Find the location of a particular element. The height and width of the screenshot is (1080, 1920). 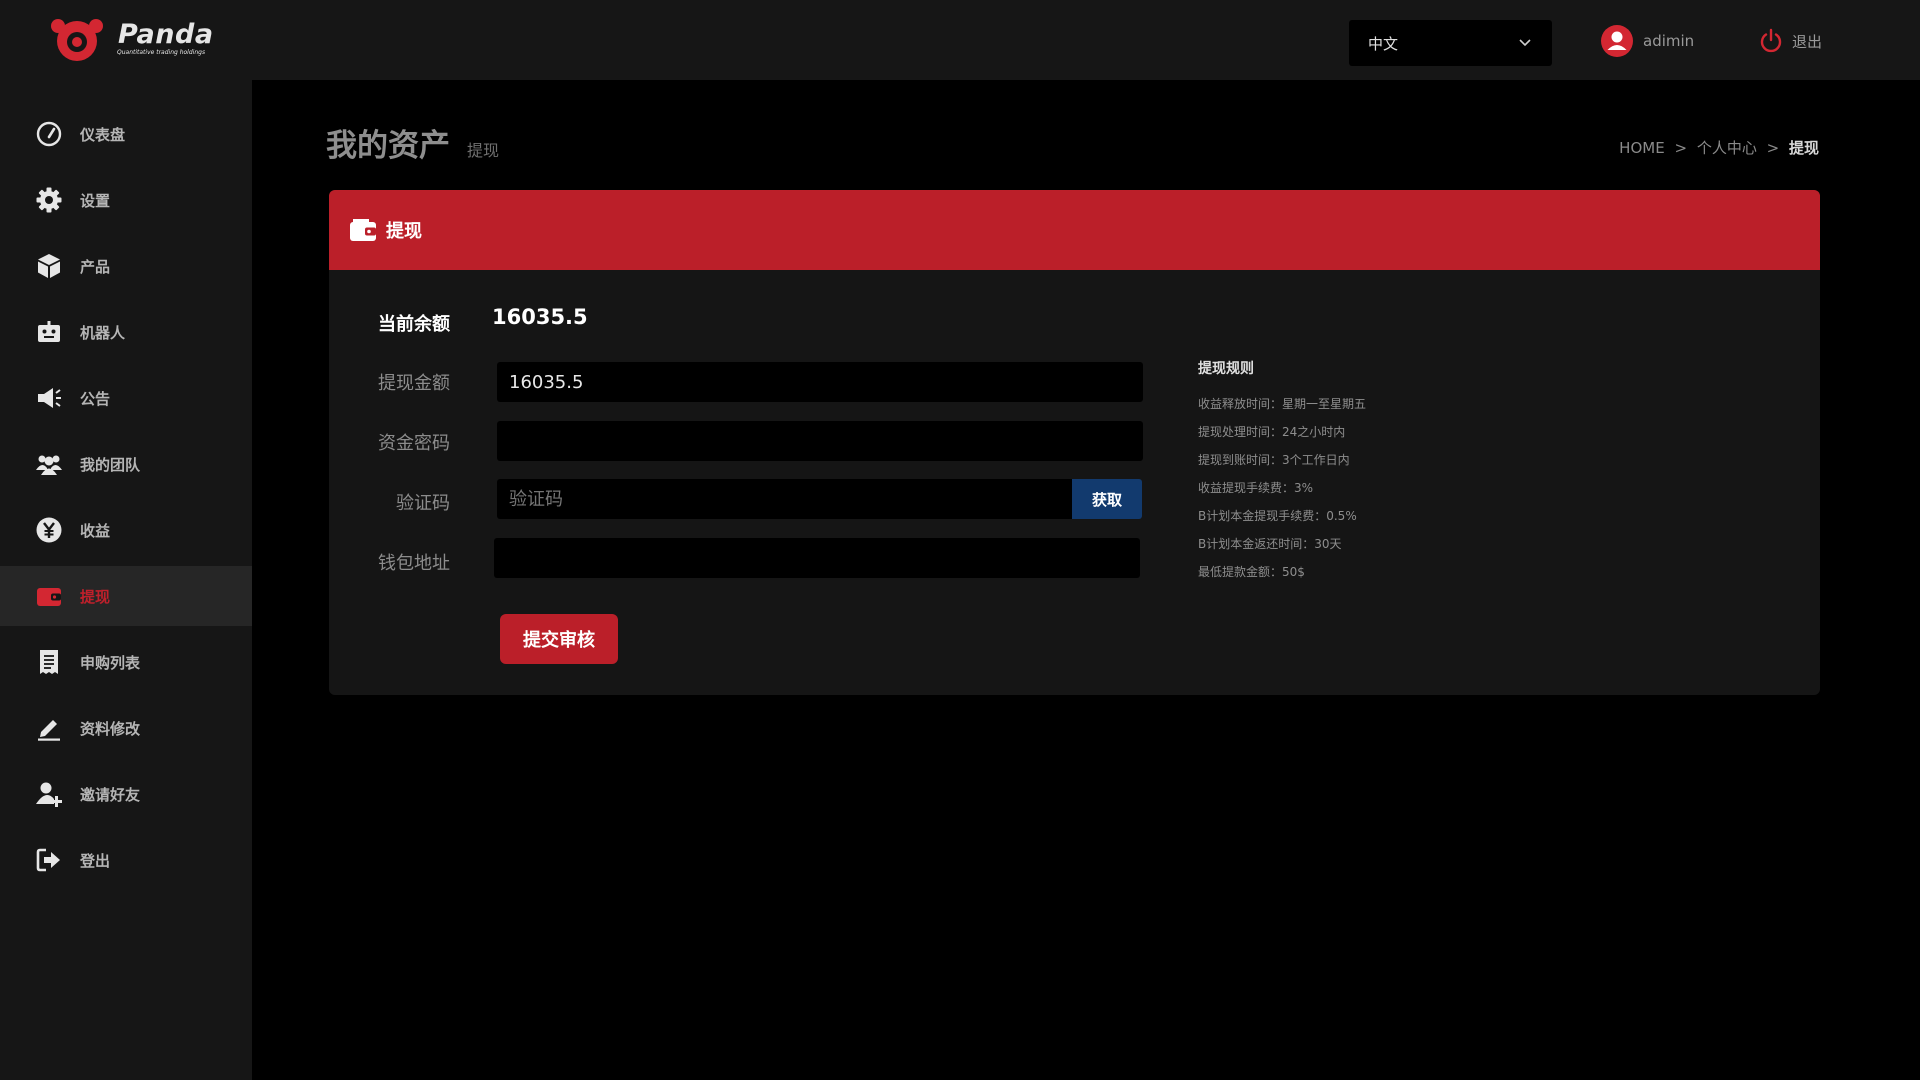

sidebar-item-label: 仪表盘 is located at coordinates (103, 134).